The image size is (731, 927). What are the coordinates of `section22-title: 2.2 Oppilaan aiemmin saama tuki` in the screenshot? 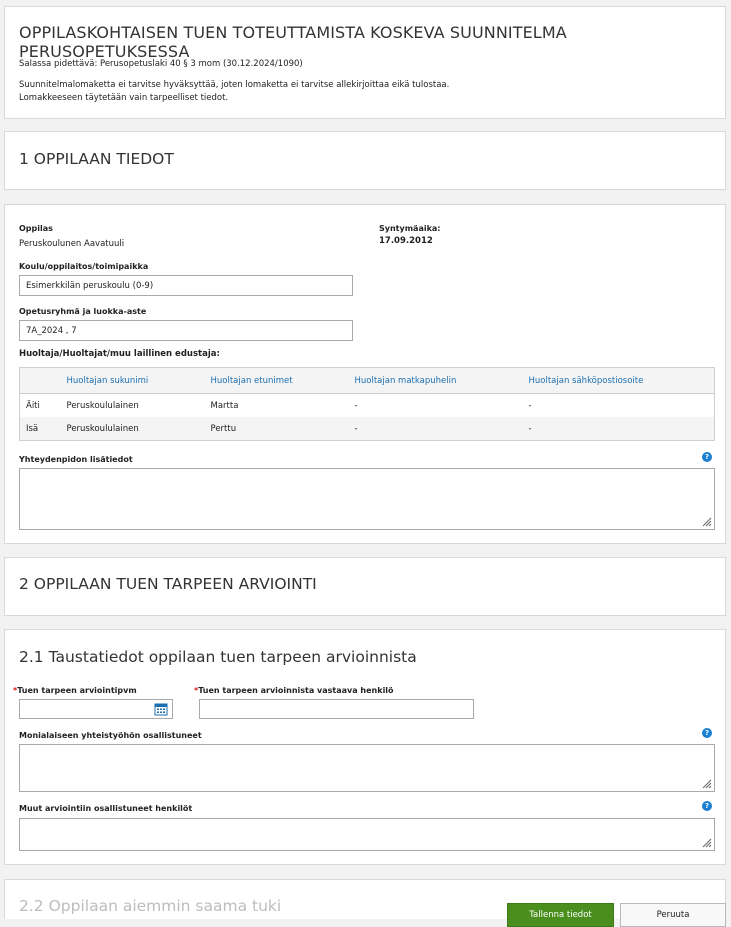 It's located at (150, 906).